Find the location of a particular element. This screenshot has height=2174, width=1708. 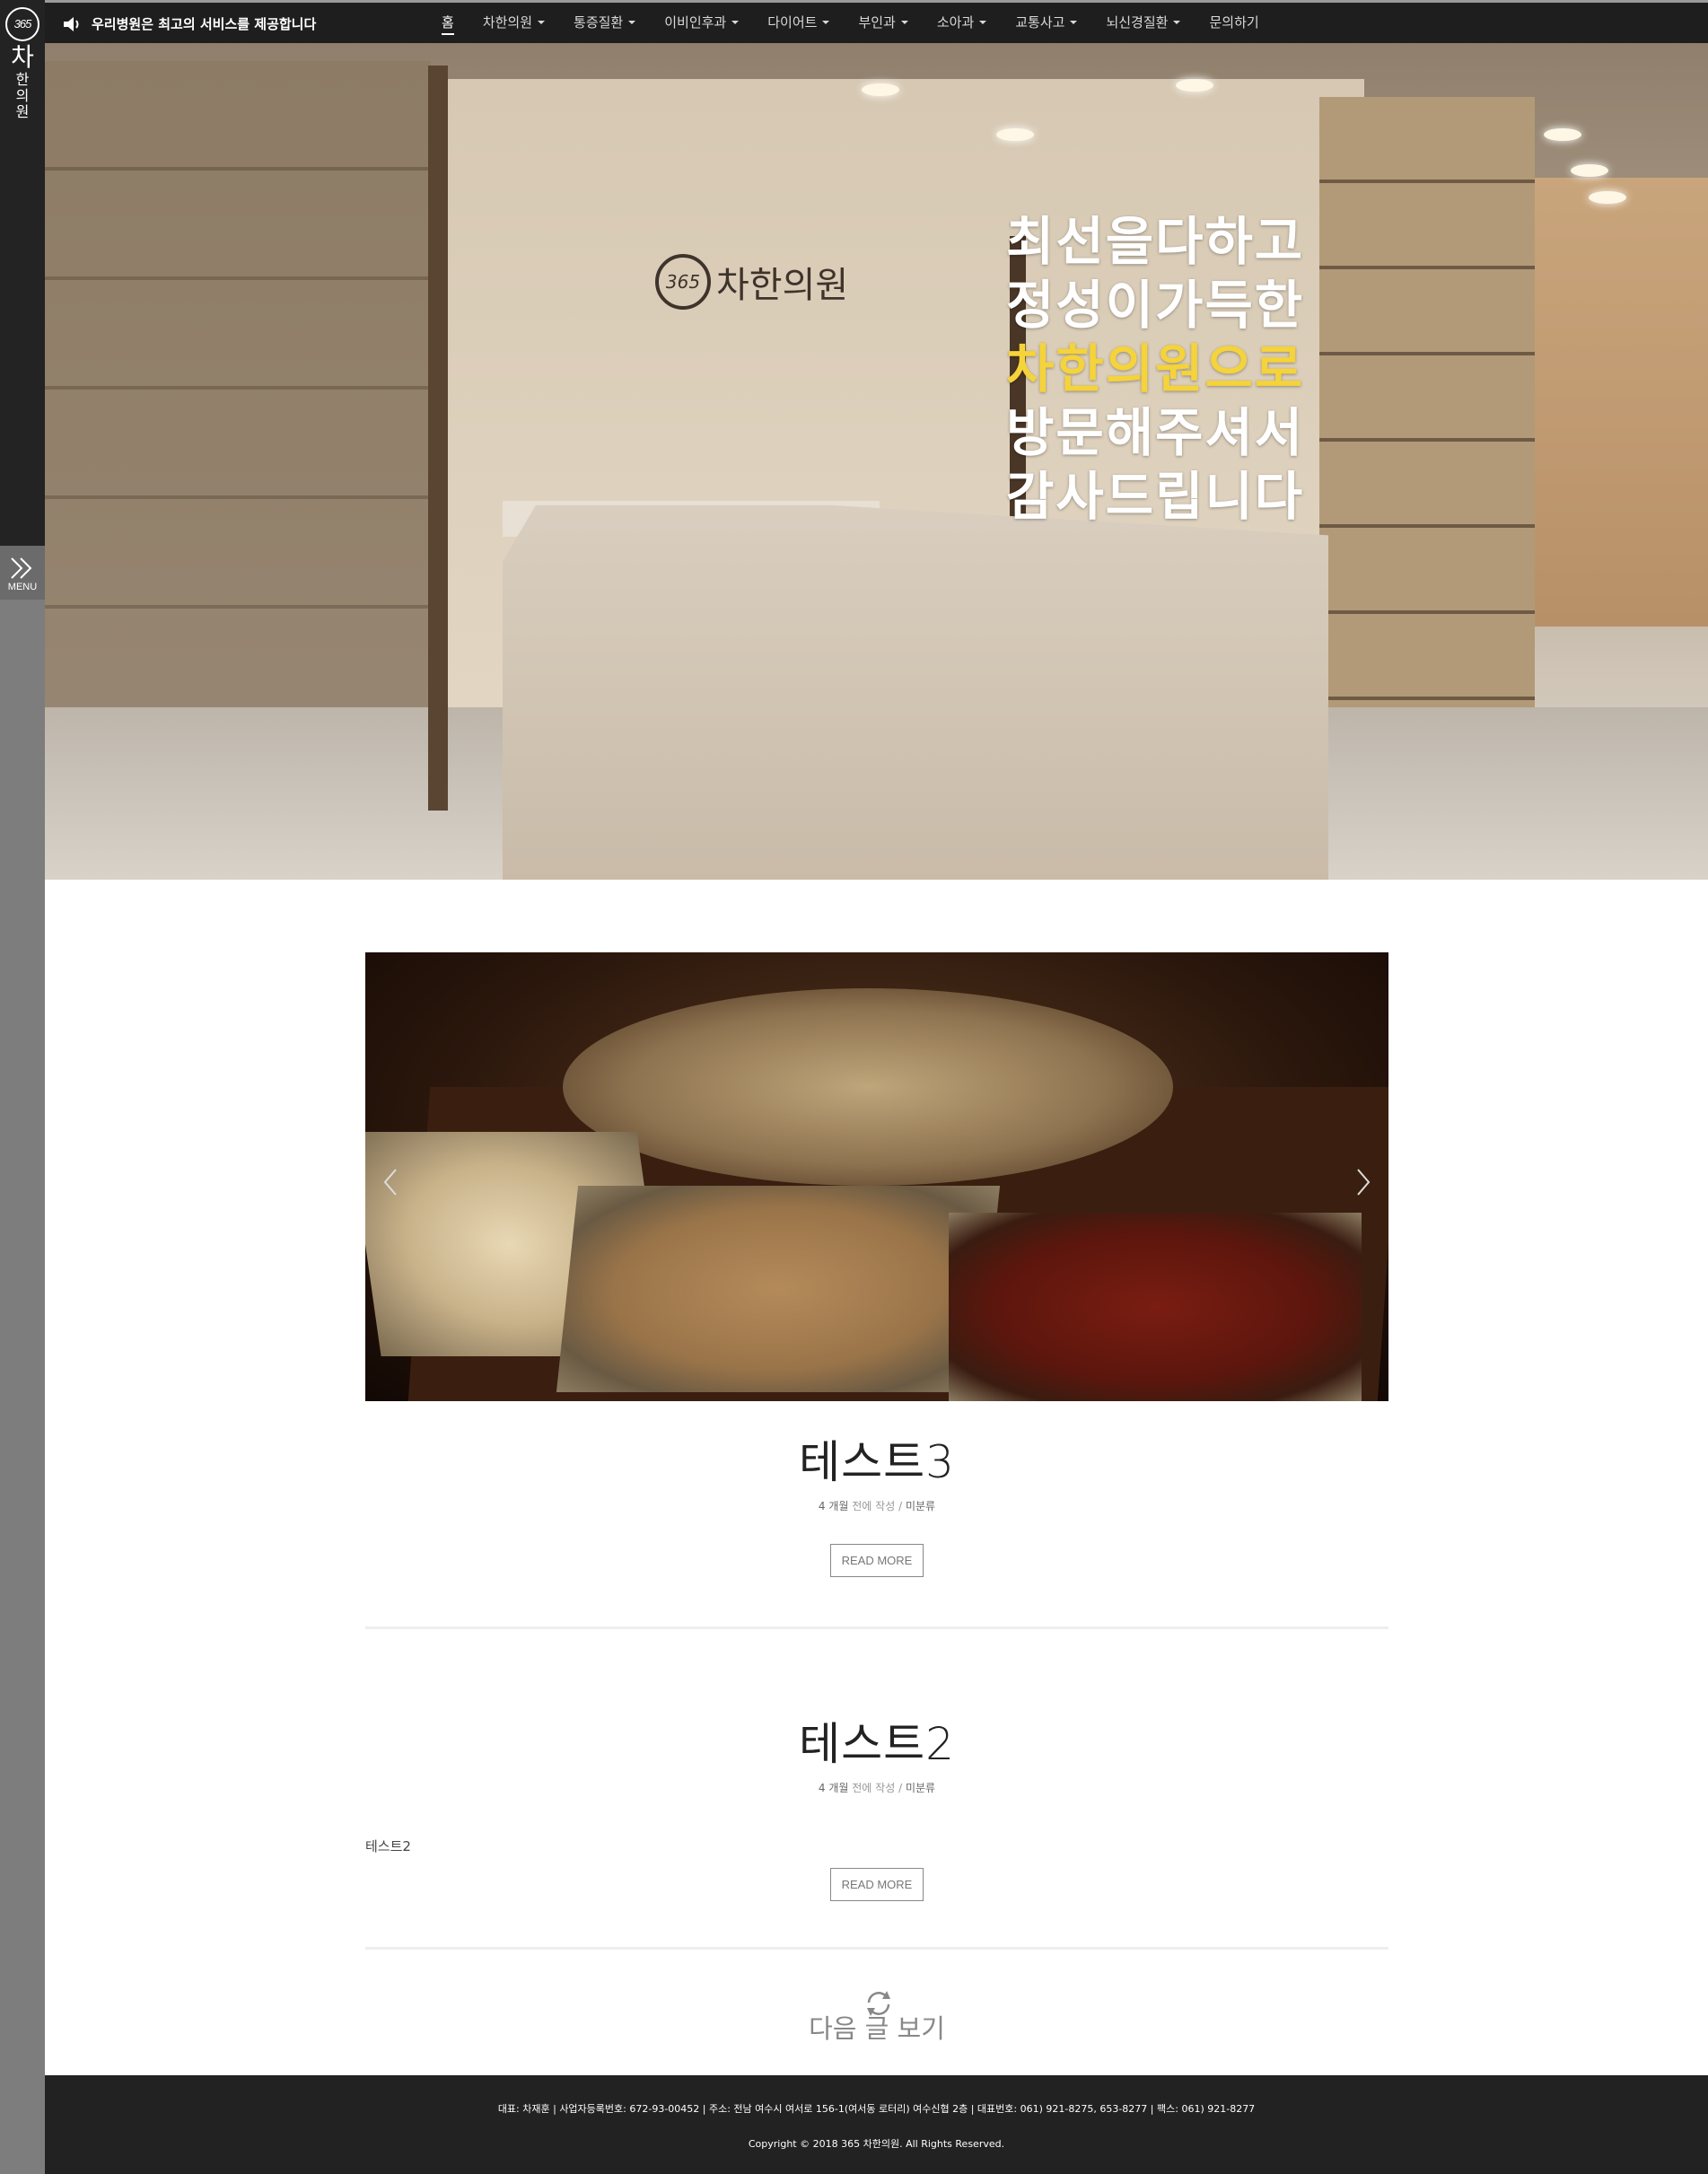

nav-item-label: 통증질환 is located at coordinates (599, 22).